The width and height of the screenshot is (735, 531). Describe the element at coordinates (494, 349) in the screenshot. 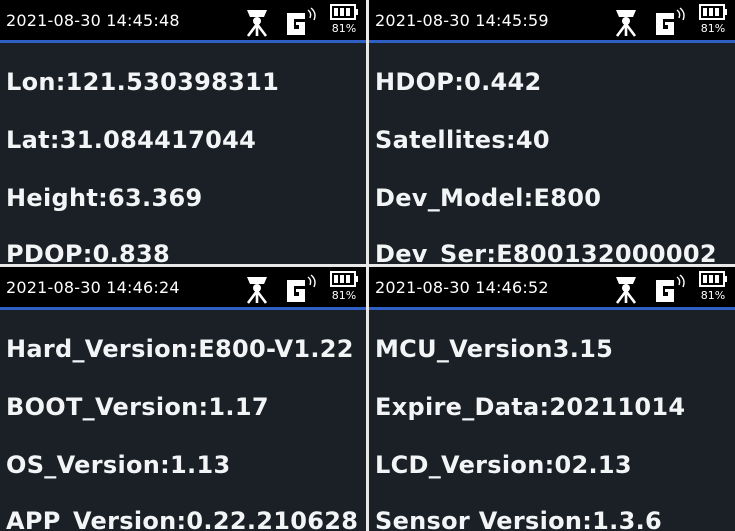

I see `info-line: MCU_Version3.15` at that location.